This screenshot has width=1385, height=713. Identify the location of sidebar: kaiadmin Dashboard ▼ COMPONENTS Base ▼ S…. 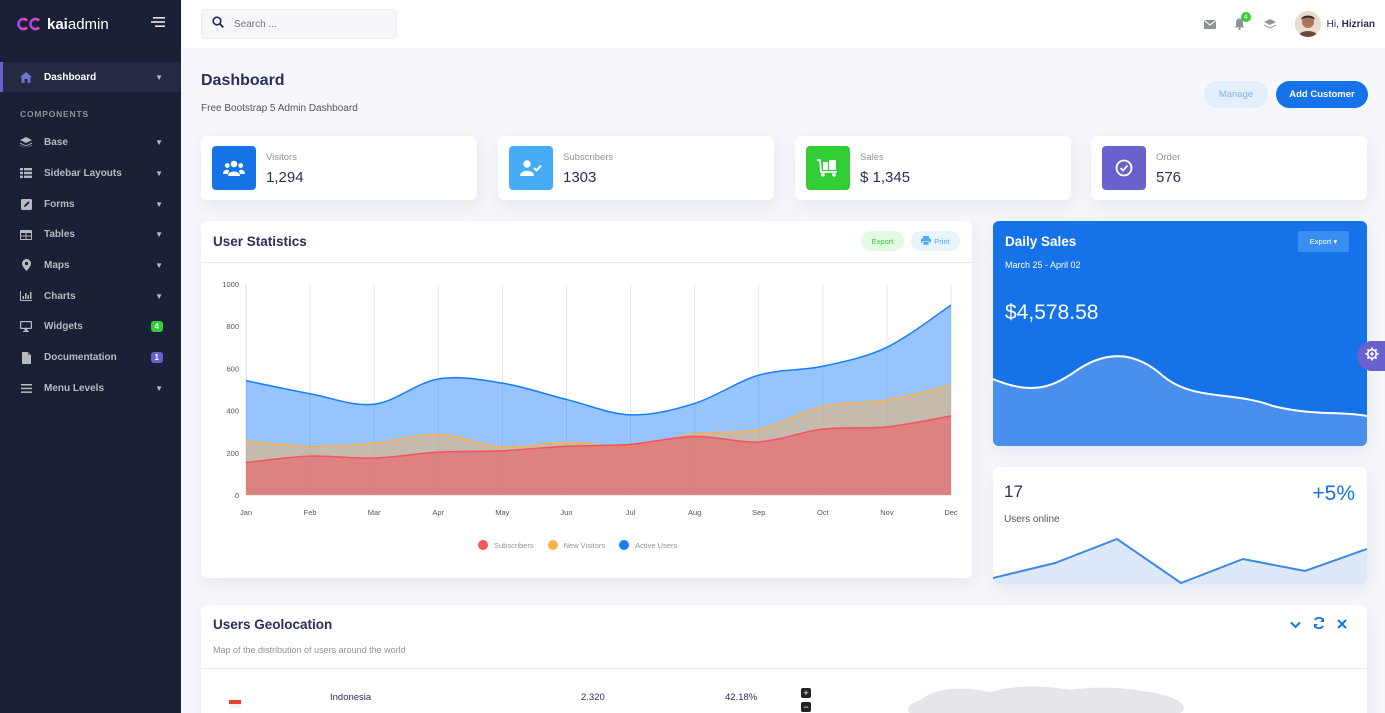
(90, 356).